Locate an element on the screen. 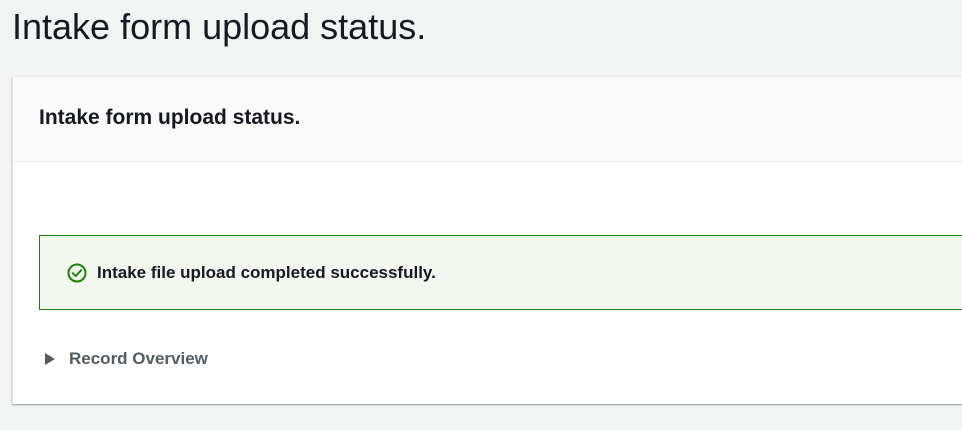 The width and height of the screenshot is (962, 430). page-title: Intake form upload status. is located at coordinates (219, 26).